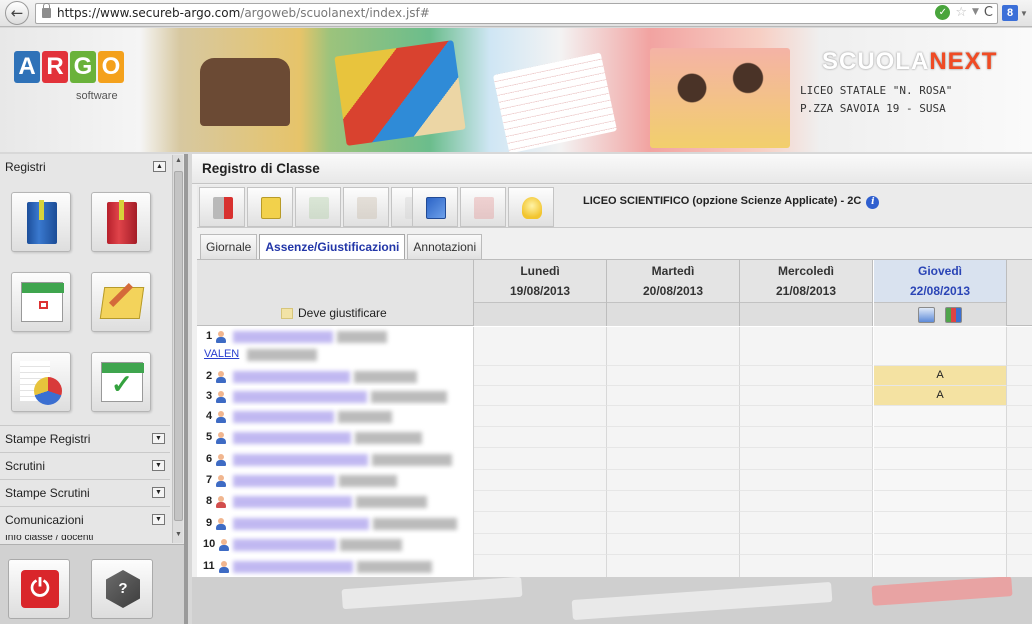  Describe the element at coordinates (85, 539) in the screenshot. I see `menu-info-classe-partial: Info classe / docenti` at that location.